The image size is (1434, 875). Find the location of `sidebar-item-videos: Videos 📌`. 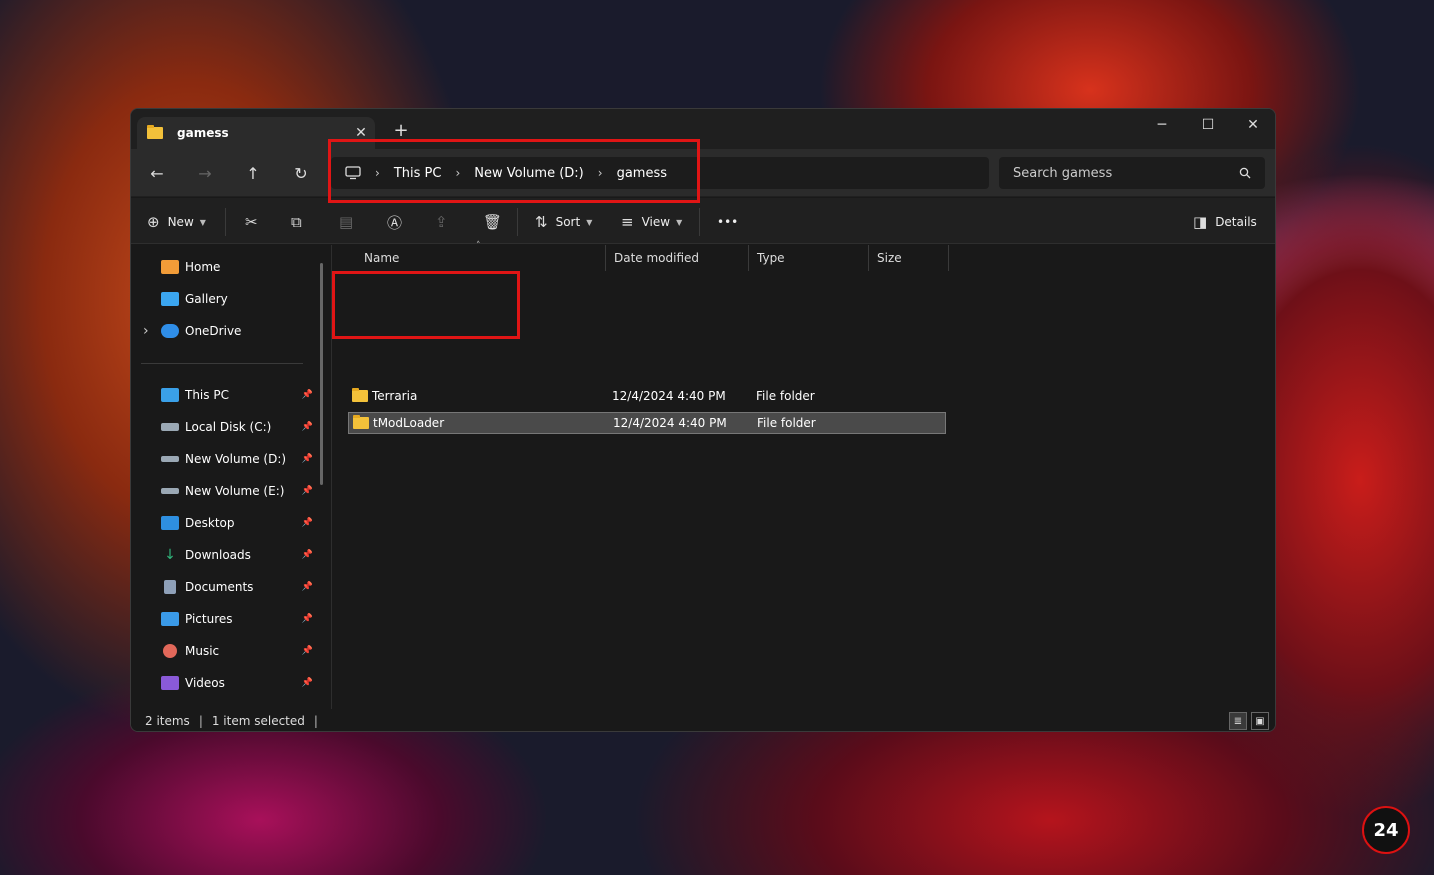

sidebar-item-videos: Videos 📌 is located at coordinates (237, 683).